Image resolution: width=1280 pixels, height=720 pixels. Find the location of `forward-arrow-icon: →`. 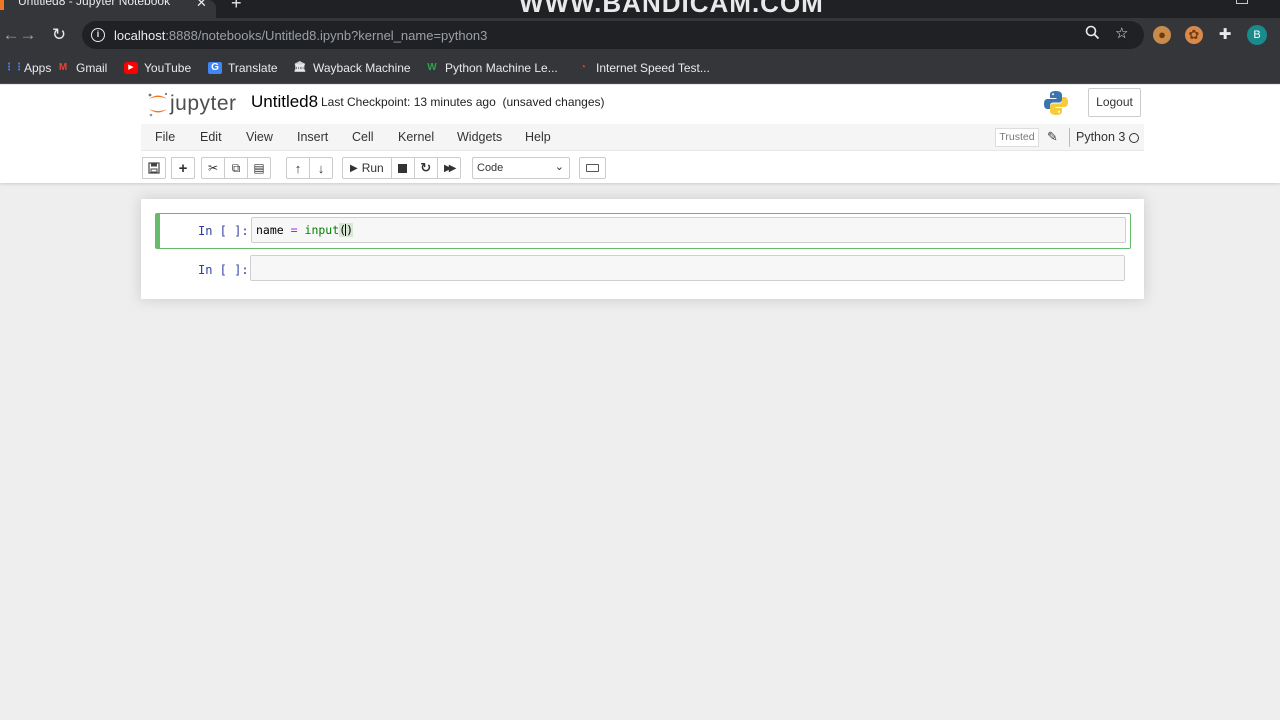

forward-arrow-icon: → is located at coordinates (28, 35).